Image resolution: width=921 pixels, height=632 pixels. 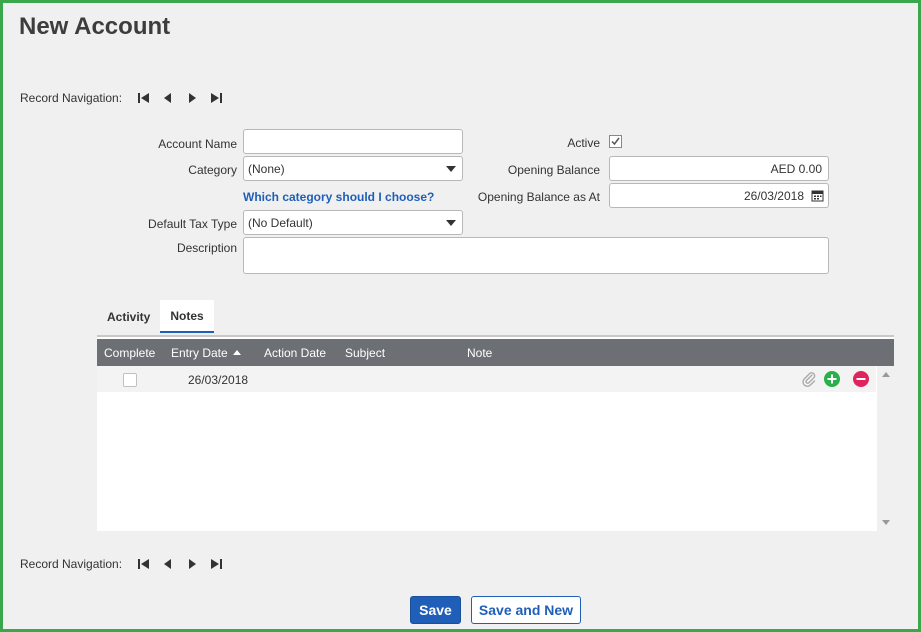 What do you see at coordinates (365, 353) in the screenshot?
I see `column-header-subject: Subject` at bounding box center [365, 353].